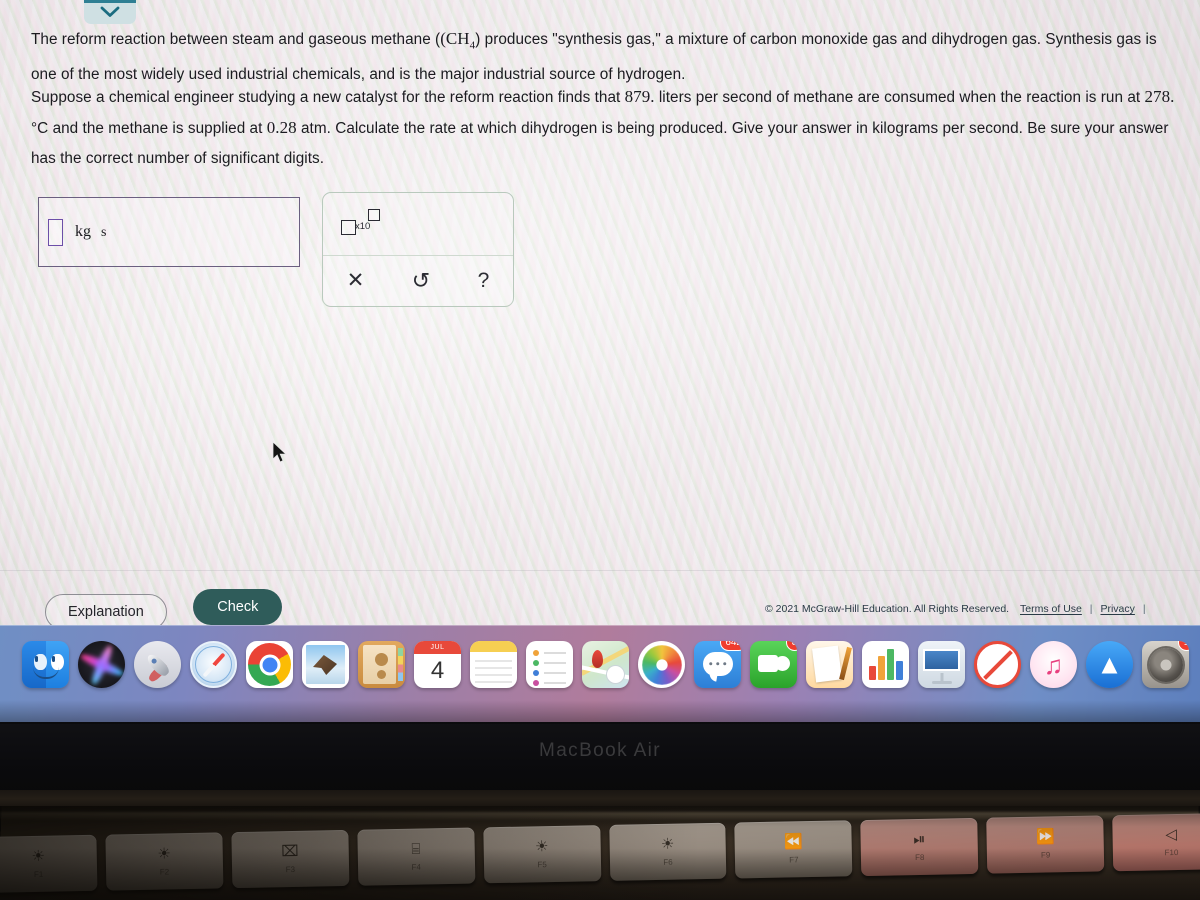 This screenshot has height=900, width=1200. I want to click on dock-item-contacts, so click(381, 664).